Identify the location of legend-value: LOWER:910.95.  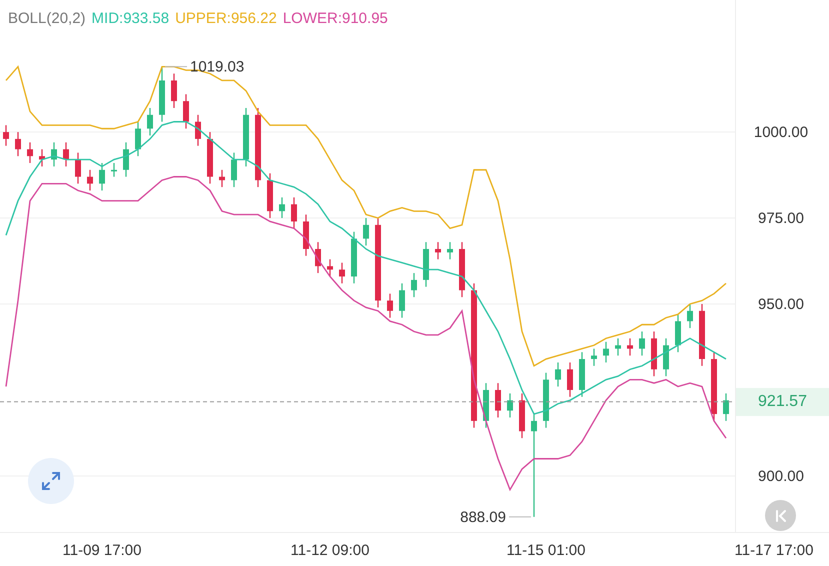
(335, 19).